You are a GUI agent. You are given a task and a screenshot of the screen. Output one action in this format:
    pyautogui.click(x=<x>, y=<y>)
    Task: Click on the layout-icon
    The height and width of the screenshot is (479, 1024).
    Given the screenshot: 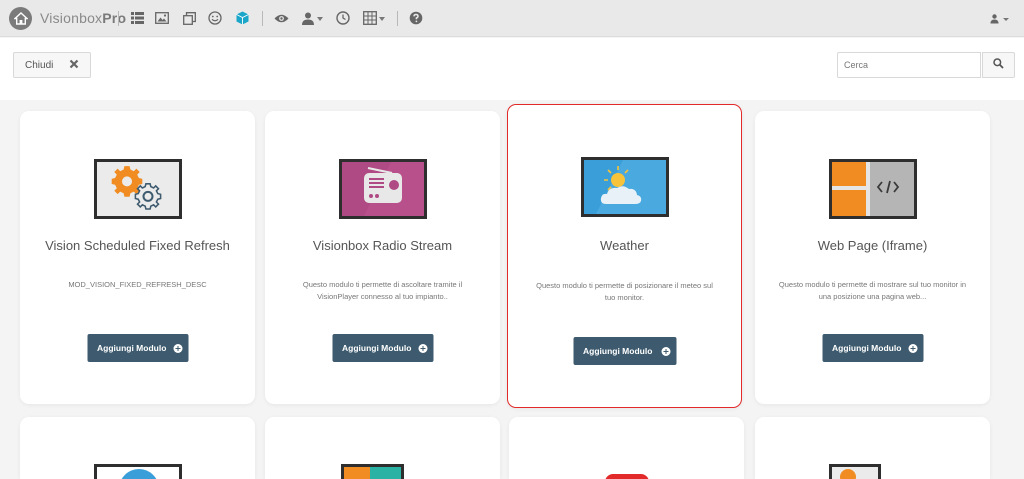 What is the action you would take?
    pyautogui.click(x=372, y=471)
    